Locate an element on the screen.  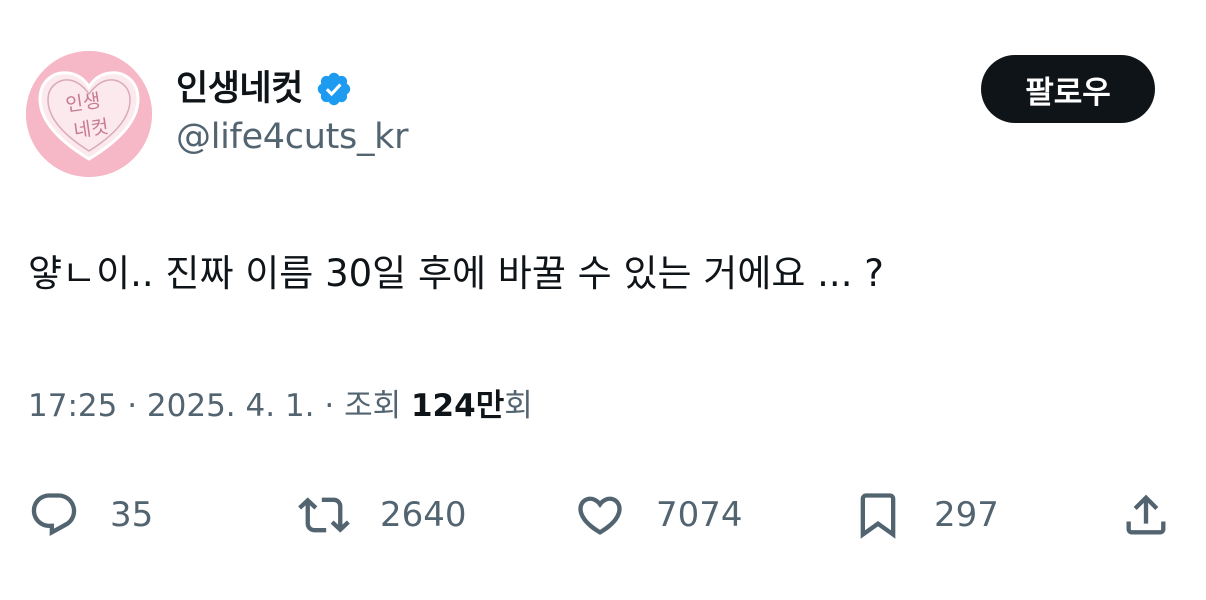
tweet-text: 얗ㄴ이.. 진짜 이름 30일 후에 바꿀 수 있는 거에요 ... ? is located at coordinates (456, 273).